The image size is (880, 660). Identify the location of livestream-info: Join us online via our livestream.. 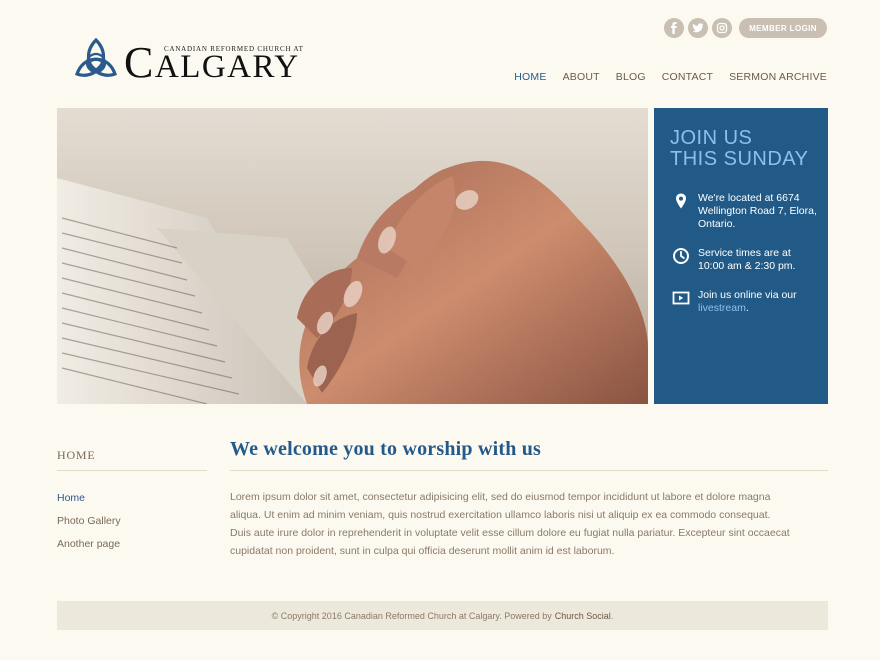
(745, 302).